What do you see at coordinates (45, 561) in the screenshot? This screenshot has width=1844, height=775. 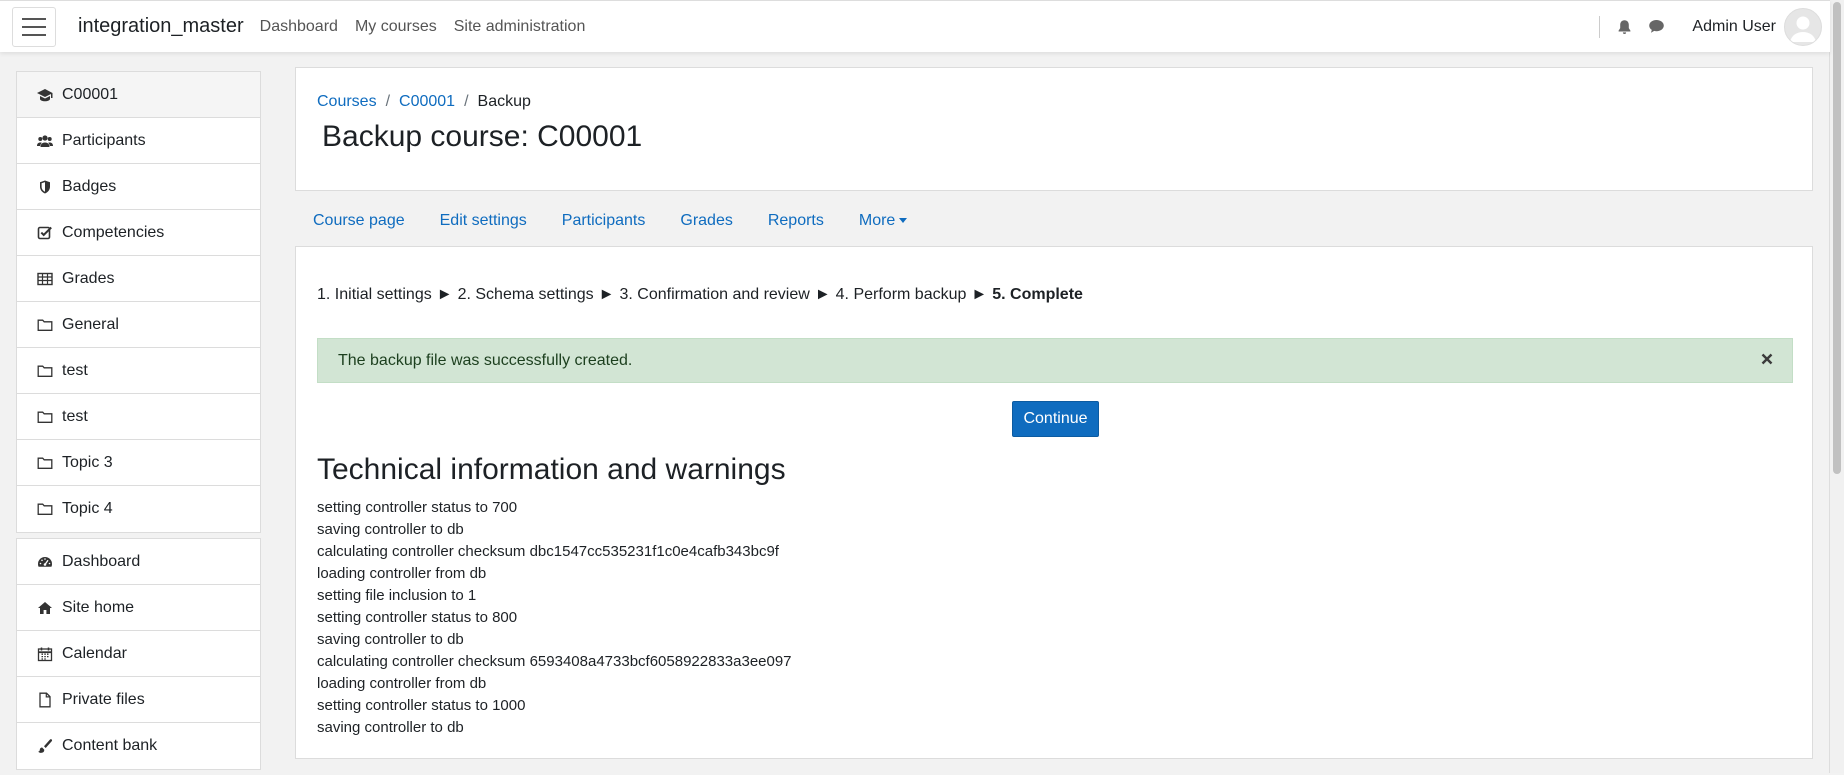 I see `dashboard-icon` at bounding box center [45, 561].